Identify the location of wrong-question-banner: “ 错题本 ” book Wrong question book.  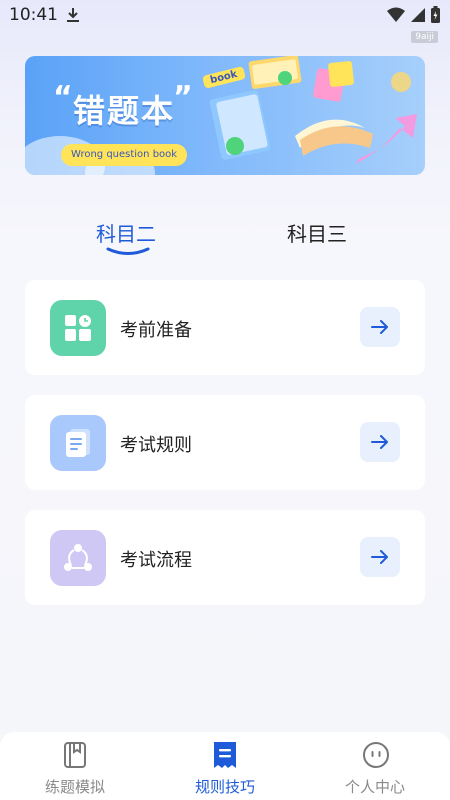
(225, 115).